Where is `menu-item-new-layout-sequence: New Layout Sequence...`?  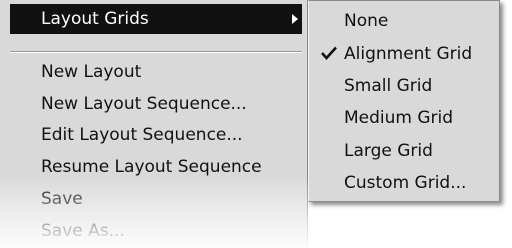
menu-item-new-layout-sequence: New Layout Sequence... is located at coordinates (156, 104).